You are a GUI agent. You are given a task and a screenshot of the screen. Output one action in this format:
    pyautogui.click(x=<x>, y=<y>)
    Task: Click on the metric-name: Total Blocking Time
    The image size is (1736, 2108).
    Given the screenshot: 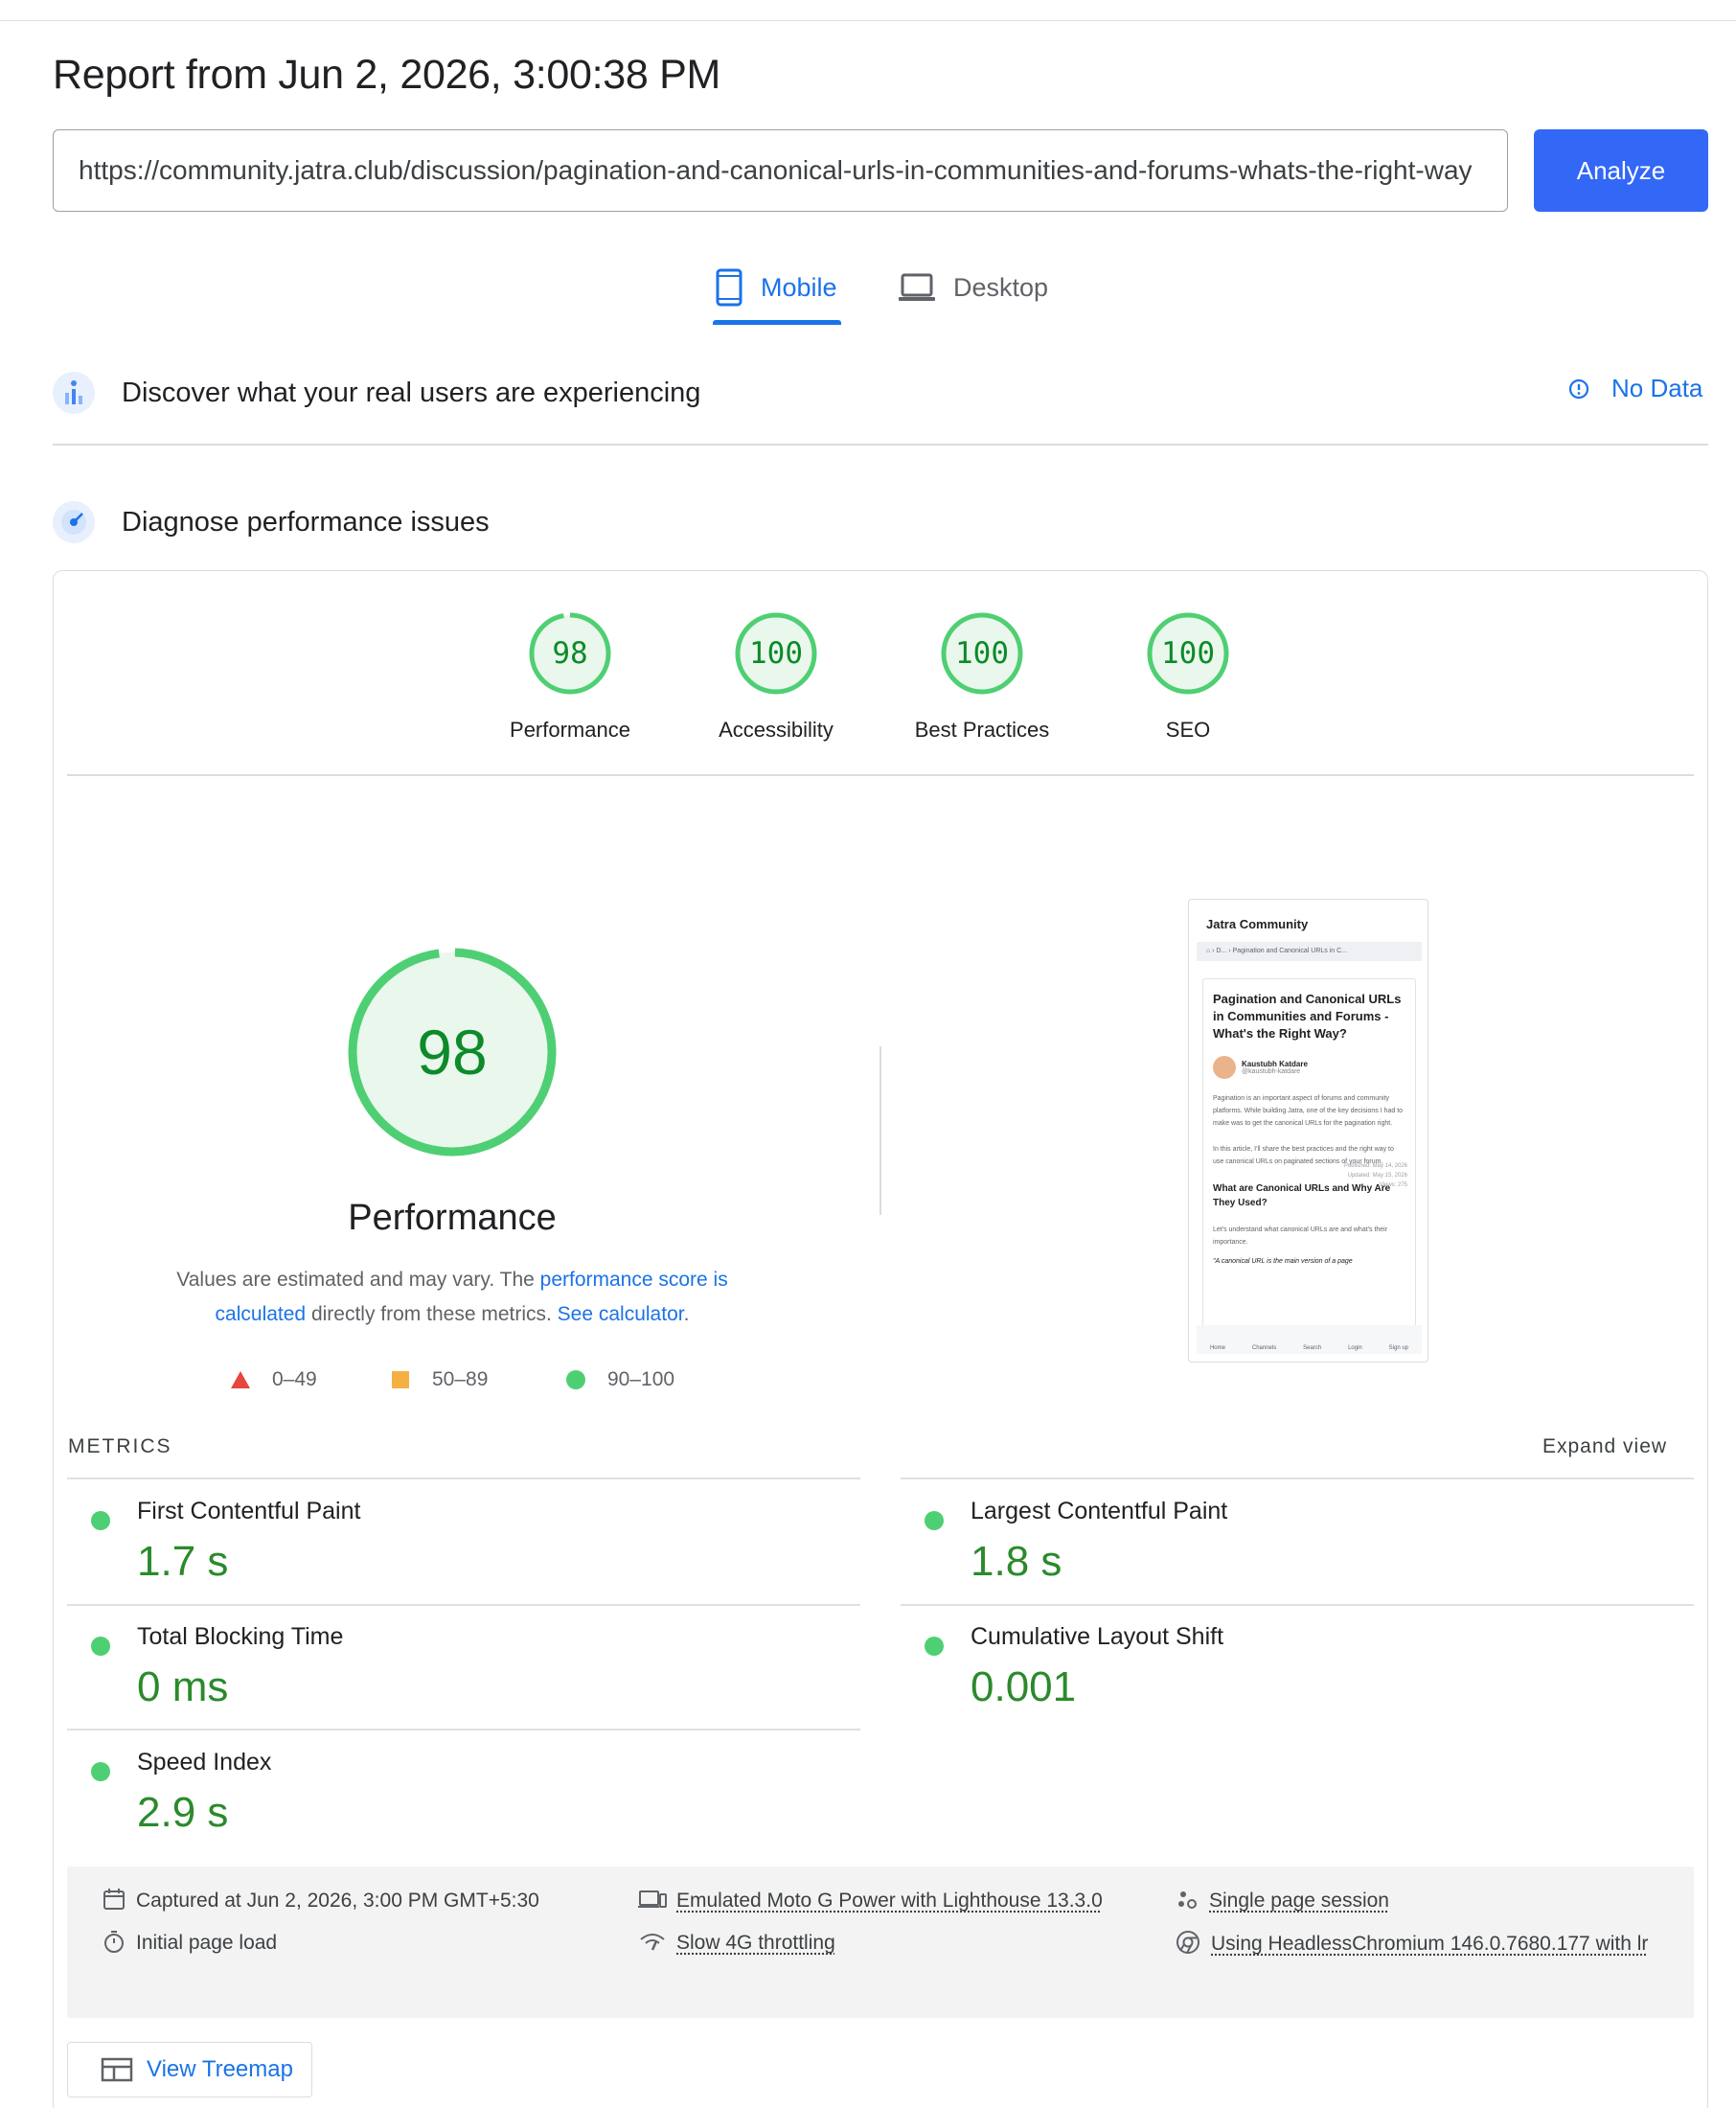 What is the action you would take?
    pyautogui.click(x=240, y=1637)
    